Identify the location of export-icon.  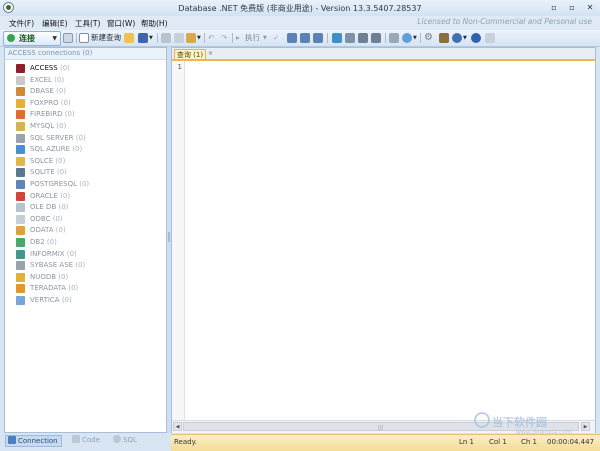
(394, 38).